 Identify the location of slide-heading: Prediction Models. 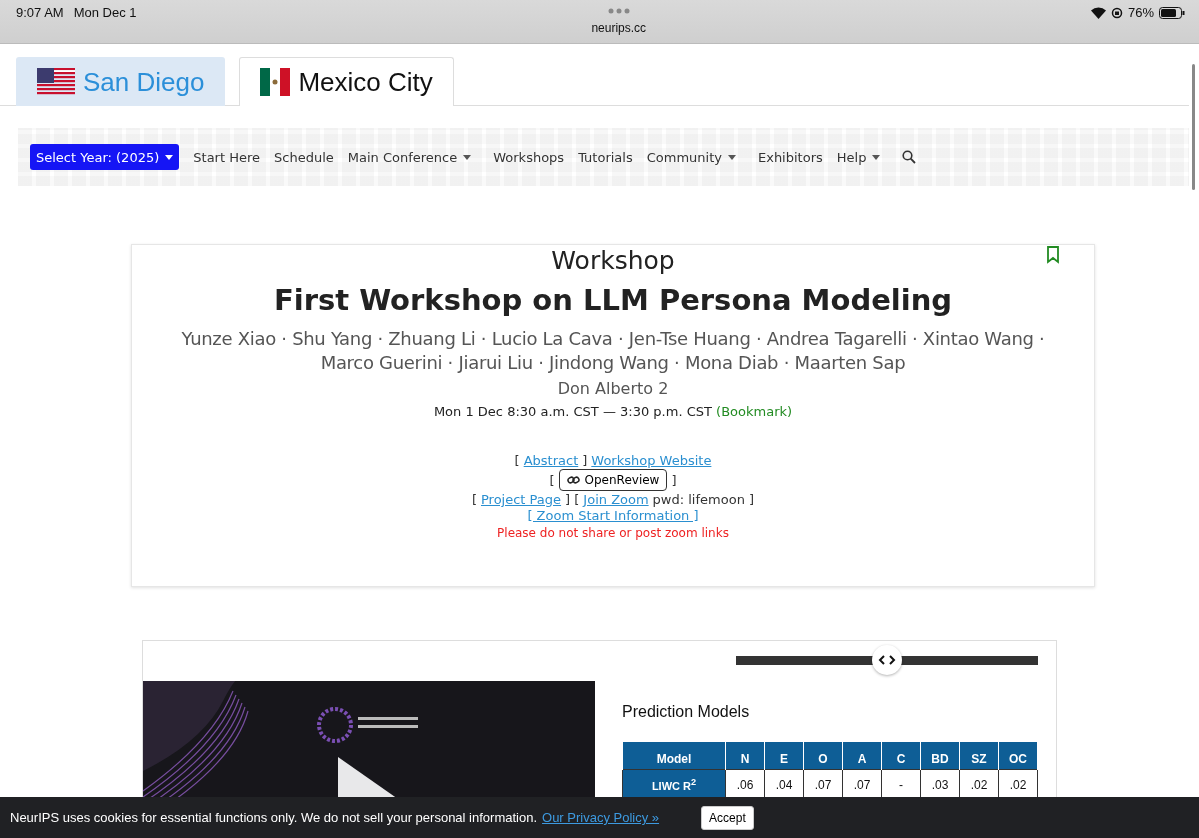
(686, 712).